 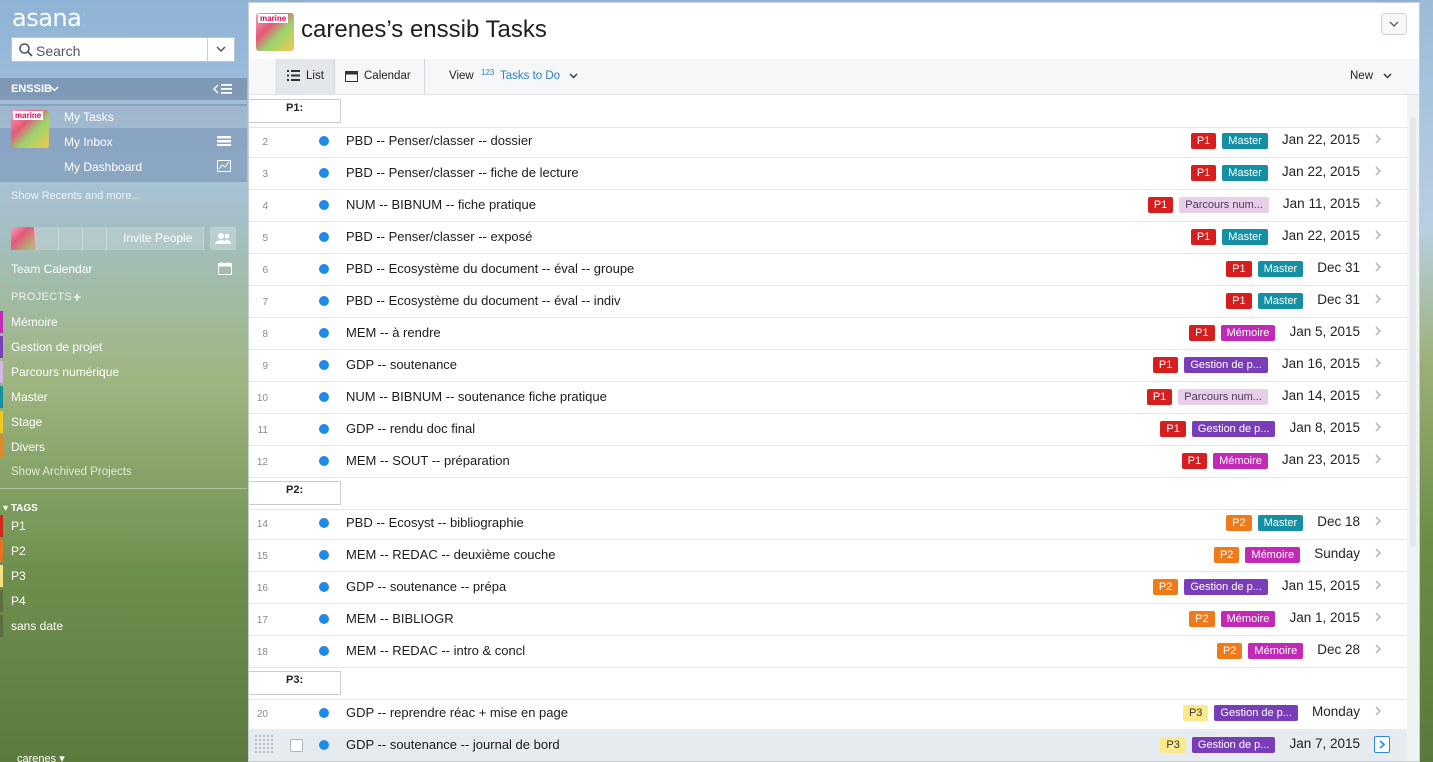 What do you see at coordinates (49, 18) in the screenshot?
I see `asana-logo: asana⁚` at bounding box center [49, 18].